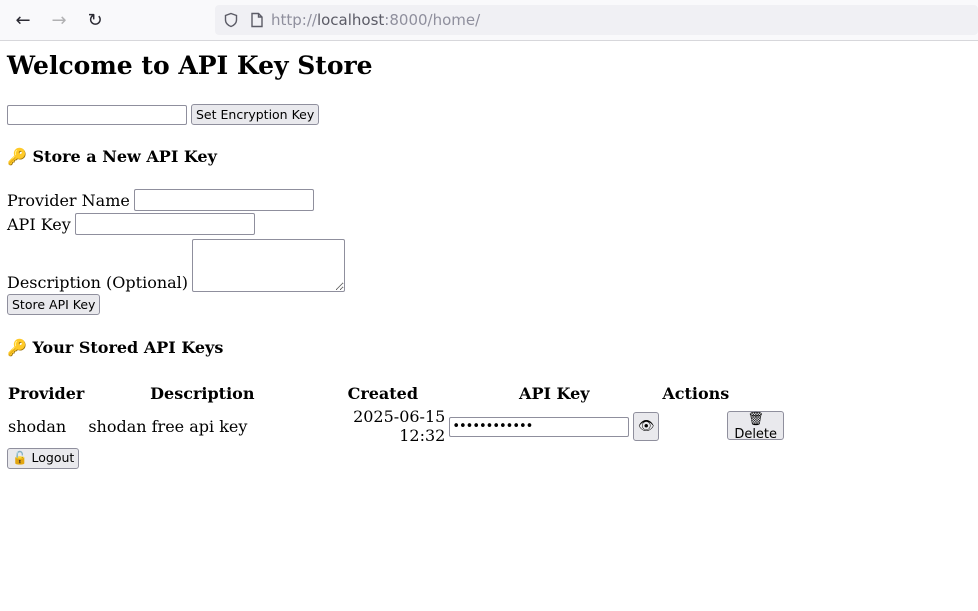 This screenshot has height=611, width=978. I want to click on back-button: ←, so click(23, 20).